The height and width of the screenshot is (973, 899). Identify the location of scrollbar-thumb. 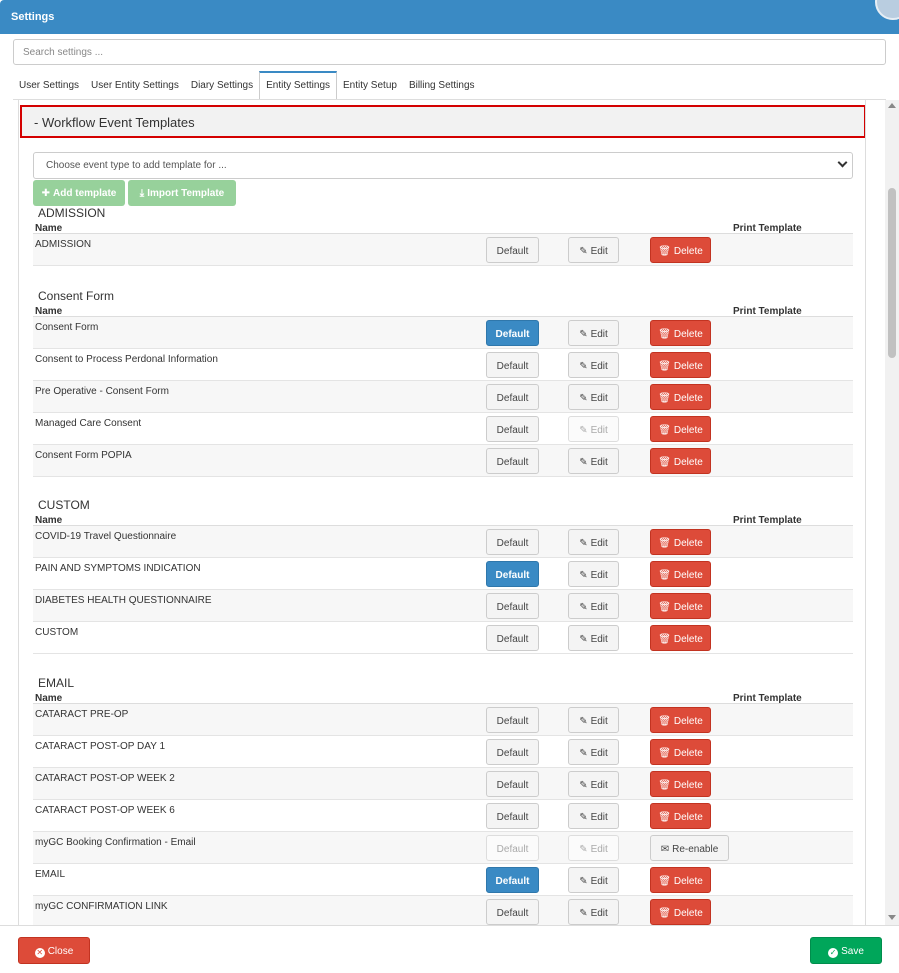
(892, 273).